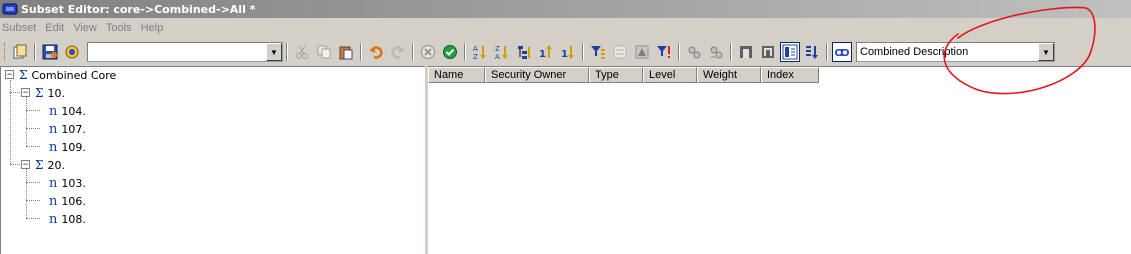 The height and width of the screenshot is (254, 1131). I want to click on delete-icon, so click(768, 52).